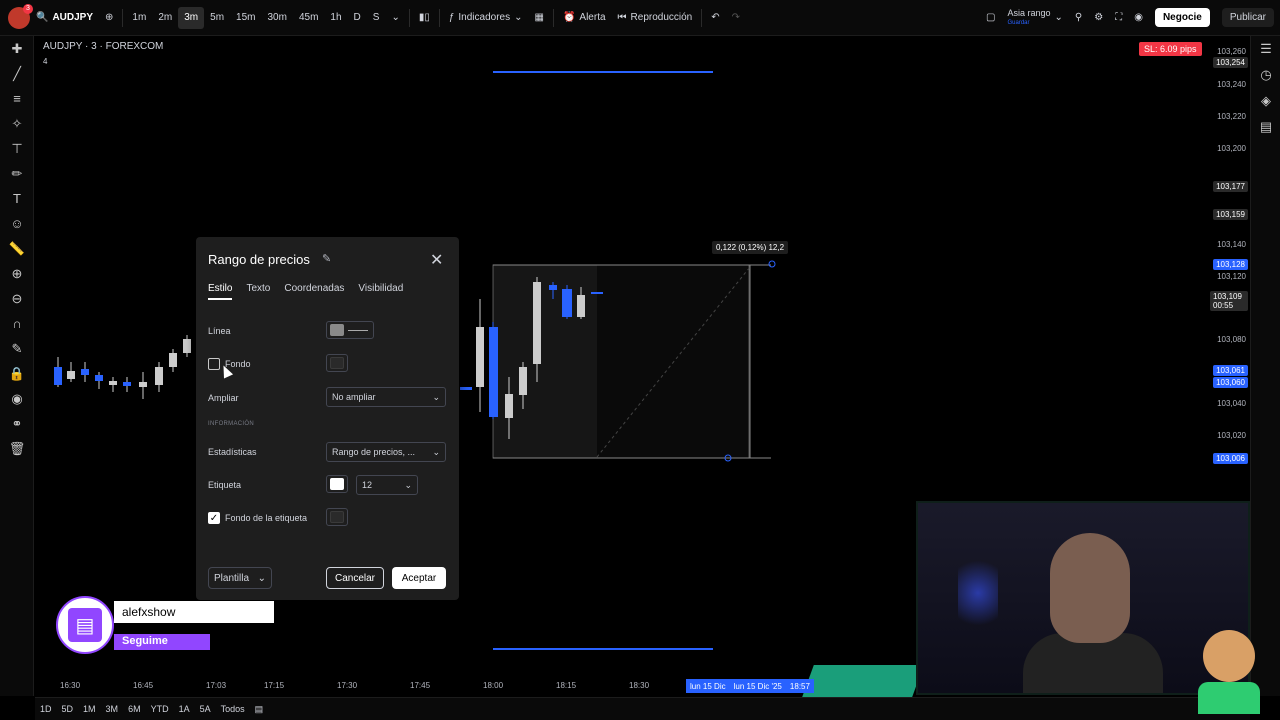 The height and width of the screenshot is (720, 1280). I want to click on range-1a: 1A, so click(184, 709).